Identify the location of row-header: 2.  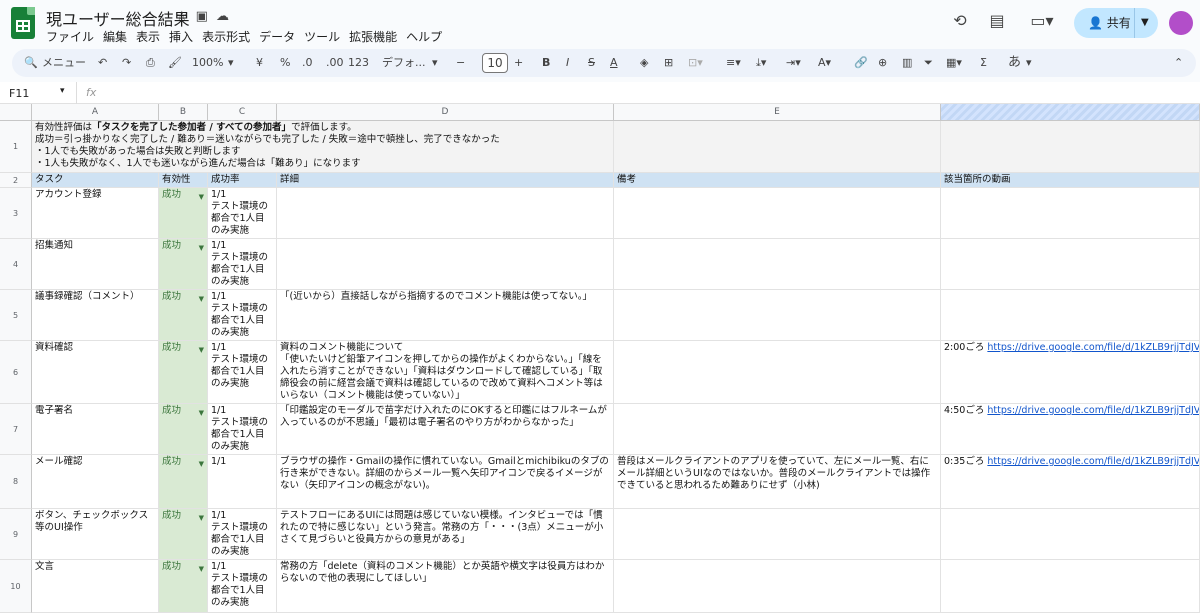
(16, 180).